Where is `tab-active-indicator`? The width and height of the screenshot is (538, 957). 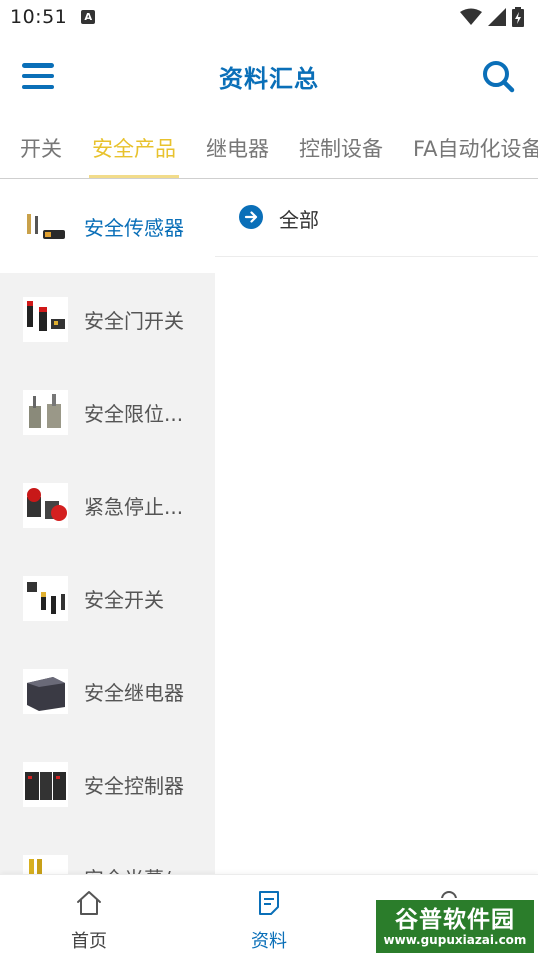
tab-active-indicator is located at coordinates (134, 176).